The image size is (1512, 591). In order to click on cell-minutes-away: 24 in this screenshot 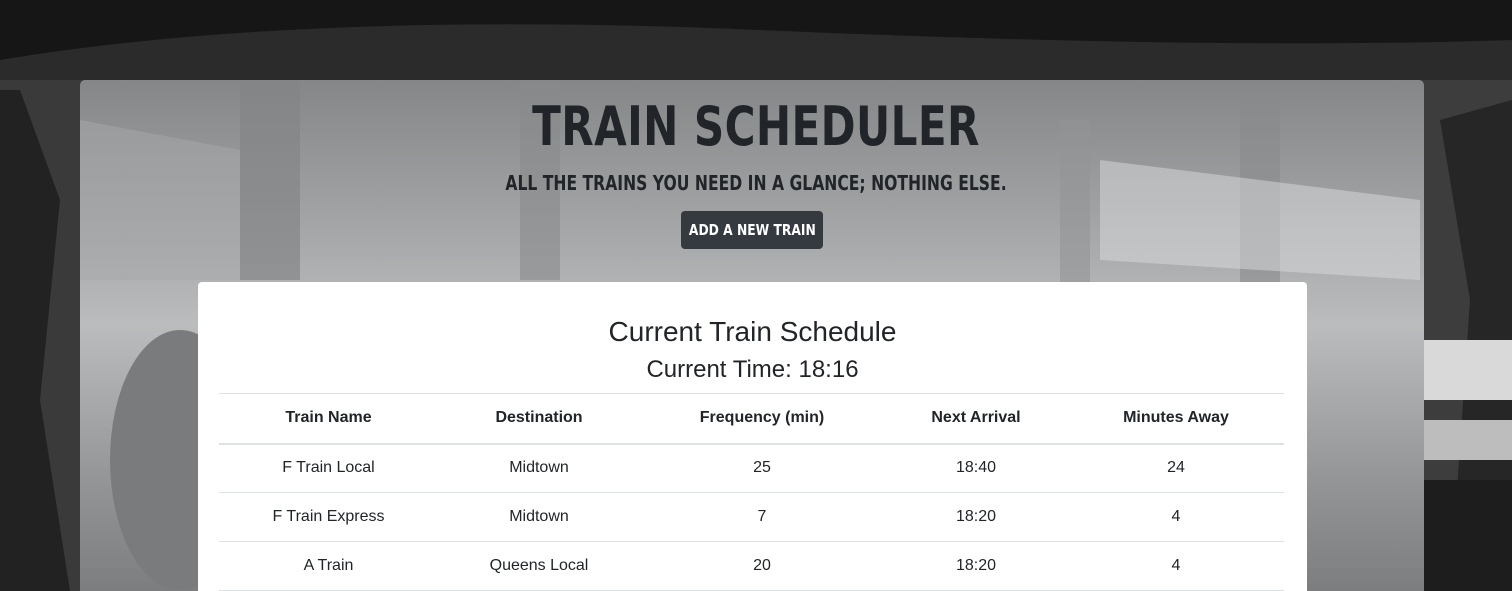, I will do `click(1176, 468)`.